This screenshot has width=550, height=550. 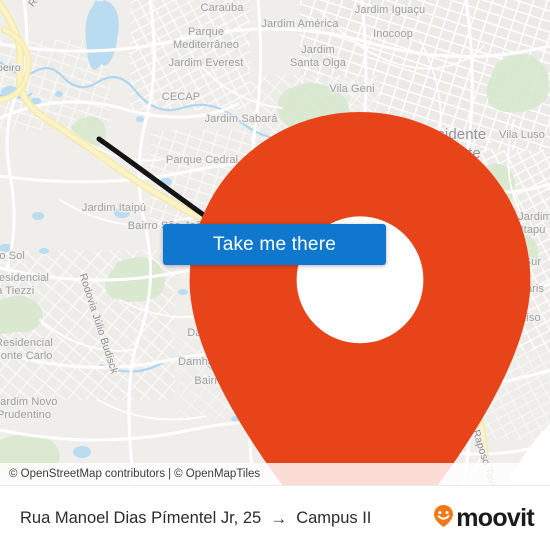 I want to click on attribution-osm: © OpenStreetMap contributors, so click(x=87, y=474).